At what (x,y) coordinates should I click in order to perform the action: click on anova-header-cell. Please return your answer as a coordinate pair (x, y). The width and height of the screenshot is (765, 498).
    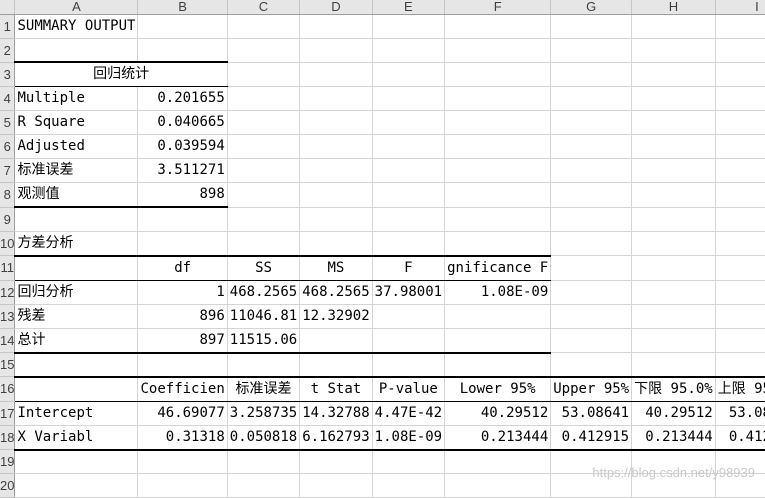
    Looking at the image, I should click on (76, 268).